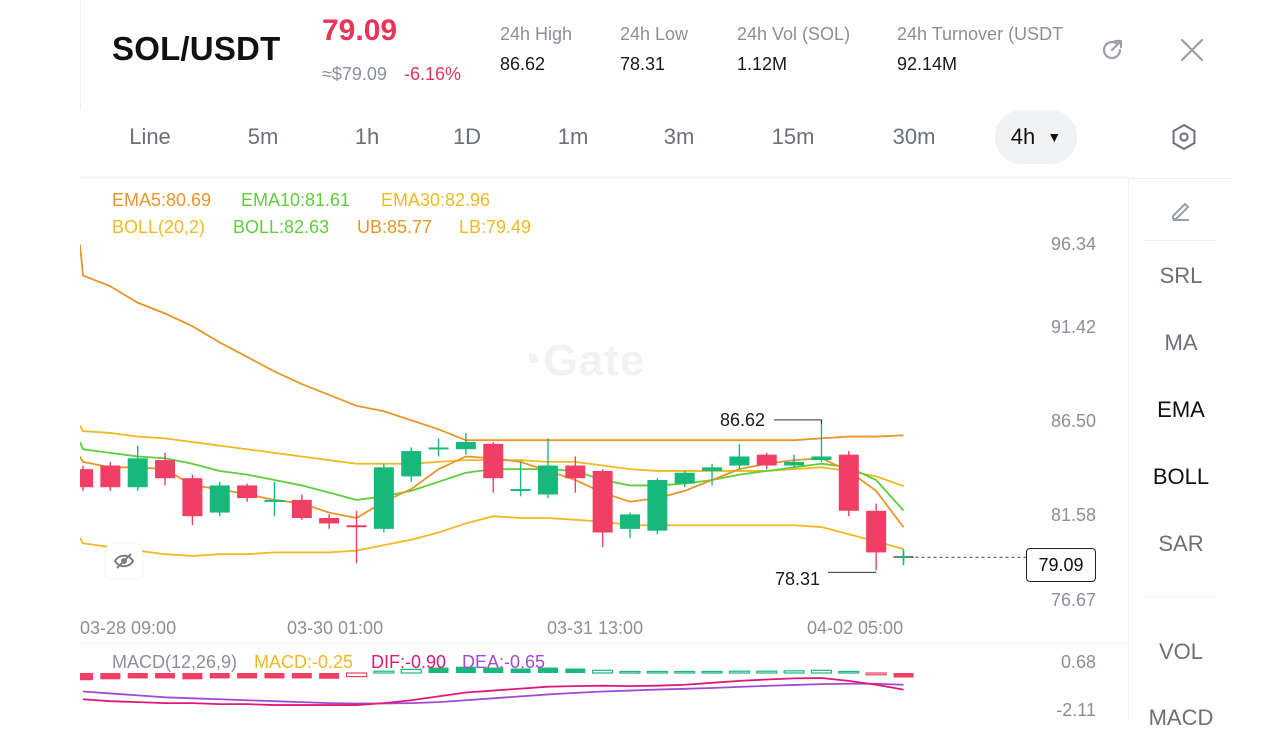 The width and height of the screenshot is (1280, 731). What do you see at coordinates (128, 628) in the screenshot?
I see `x-axis-label: 03-28 09:00` at bounding box center [128, 628].